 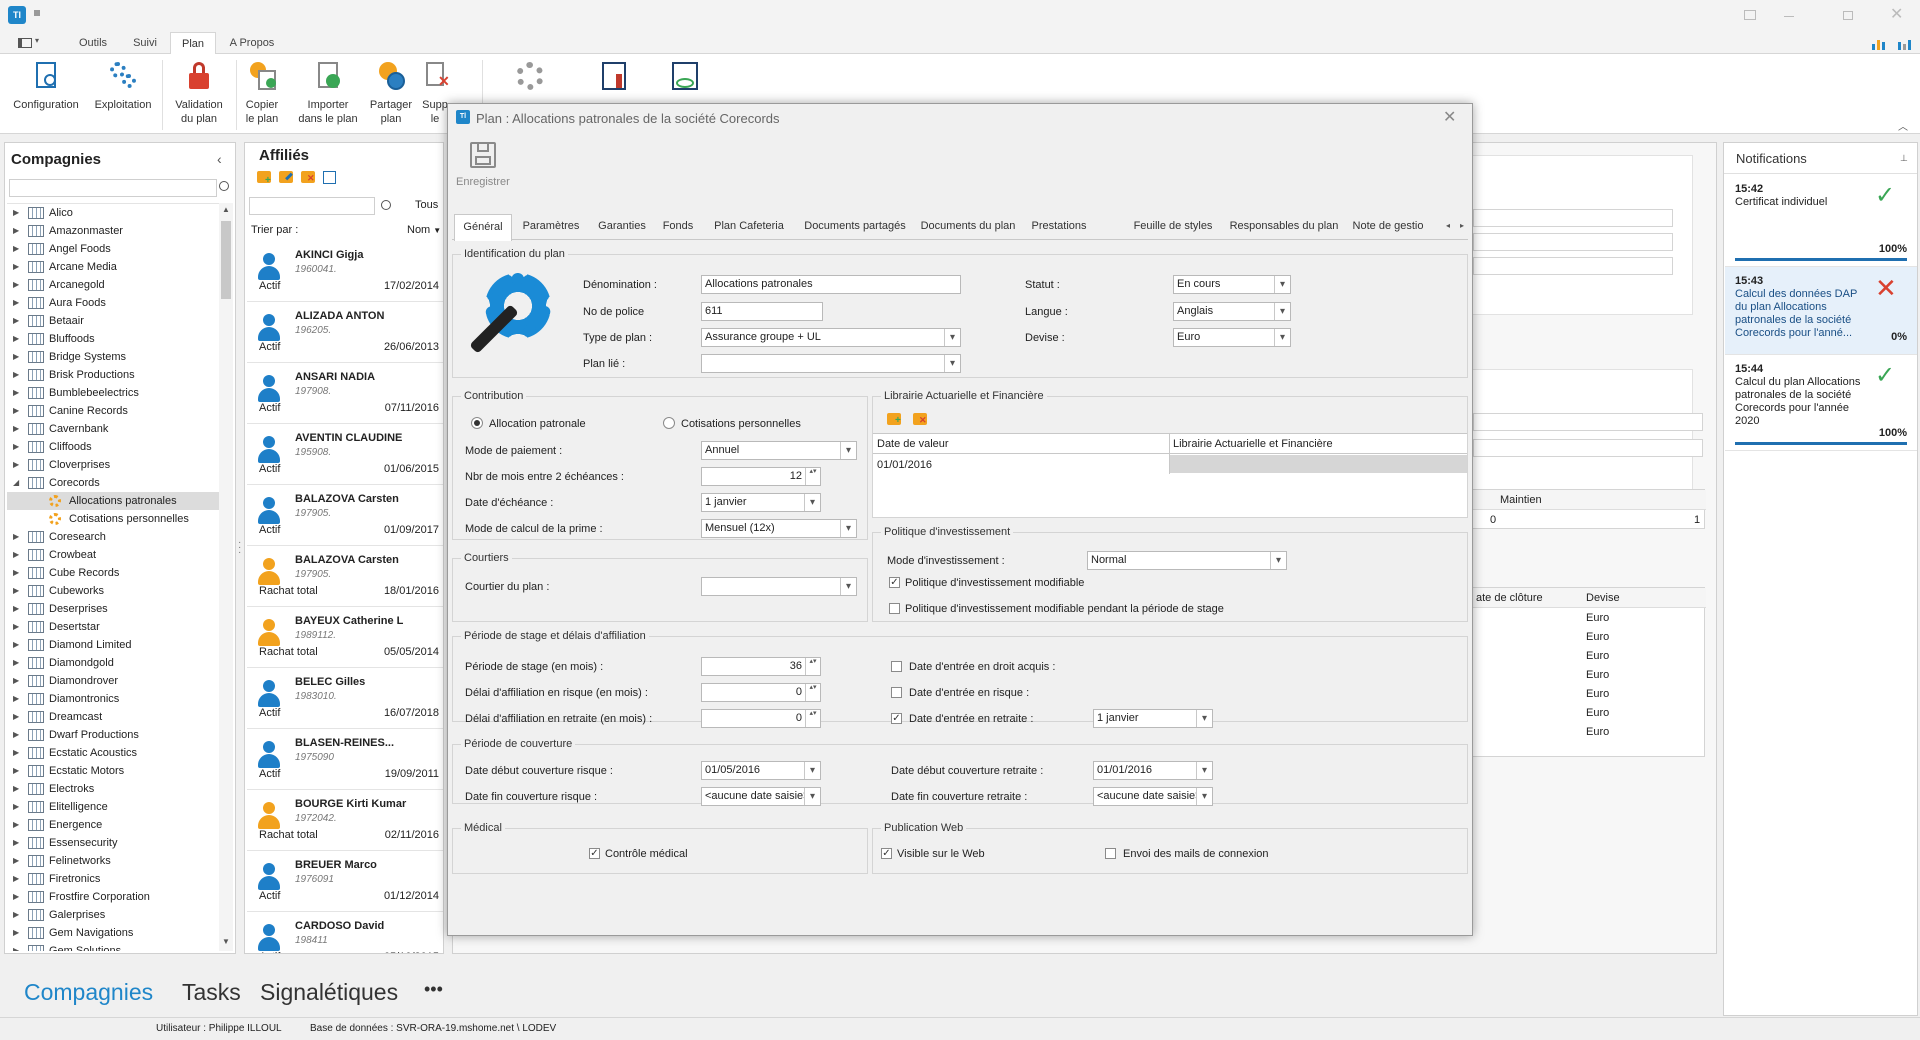 I want to click on dialog-close-icon: ✕, so click(x=1449, y=117).